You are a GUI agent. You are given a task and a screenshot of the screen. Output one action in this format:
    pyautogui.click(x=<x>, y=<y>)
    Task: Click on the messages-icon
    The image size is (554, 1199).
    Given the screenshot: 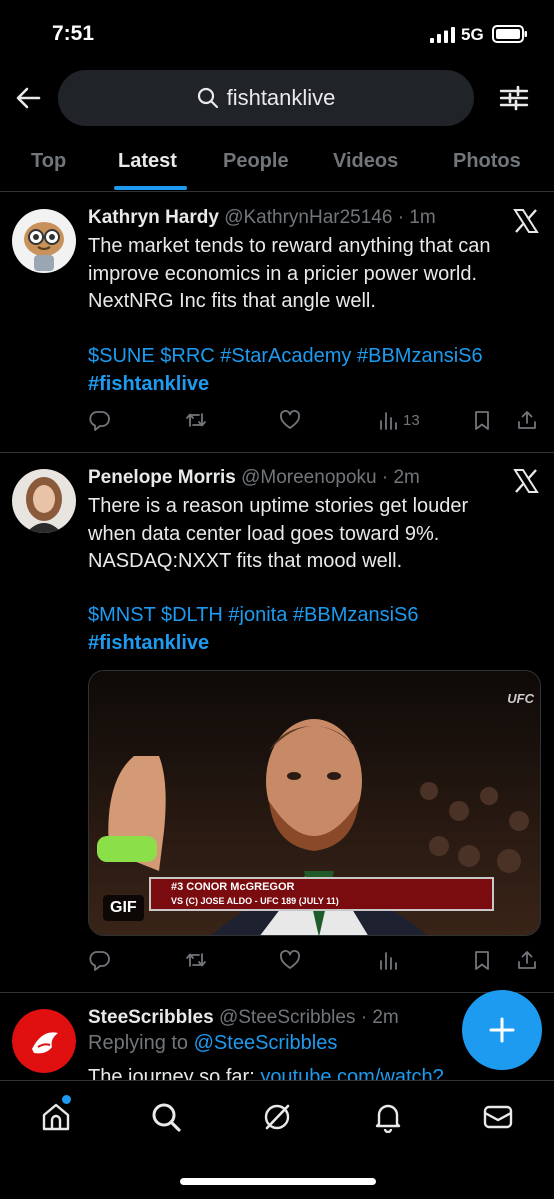 What is the action you would take?
    pyautogui.click(x=498, y=1117)
    